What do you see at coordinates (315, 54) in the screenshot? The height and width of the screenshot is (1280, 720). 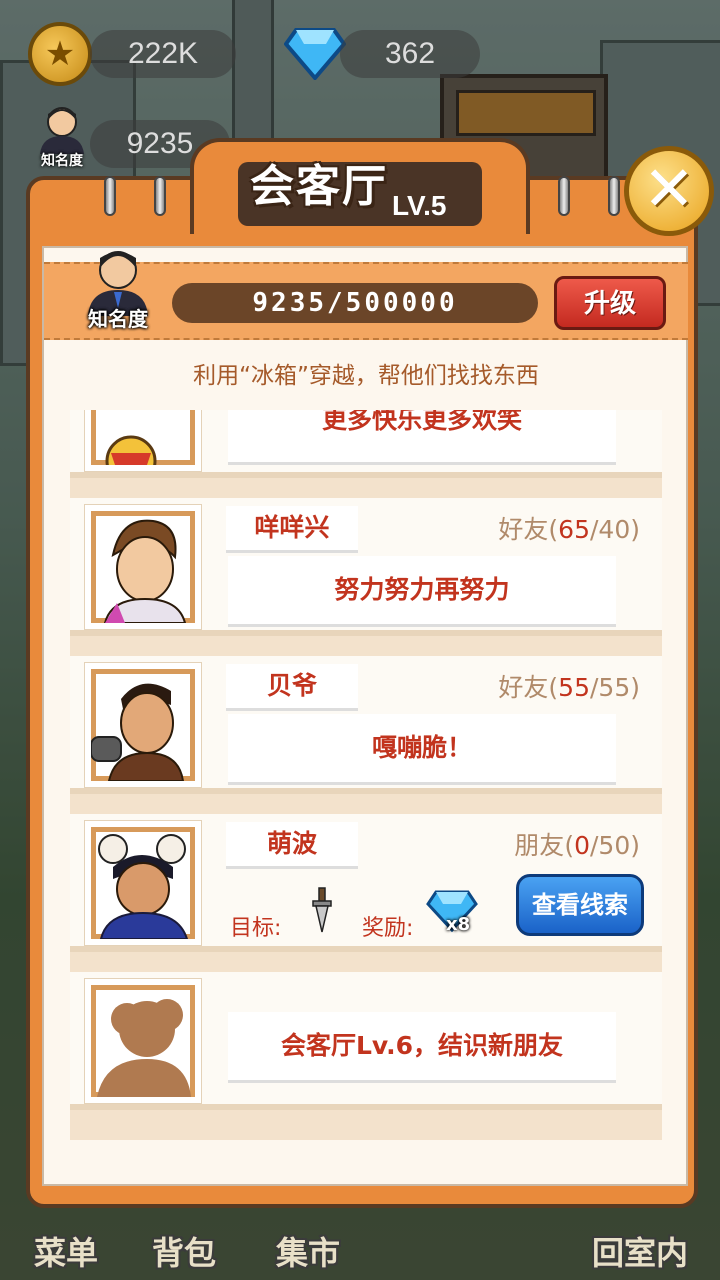 I see `diamond-icon` at bounding box center [315, 54].